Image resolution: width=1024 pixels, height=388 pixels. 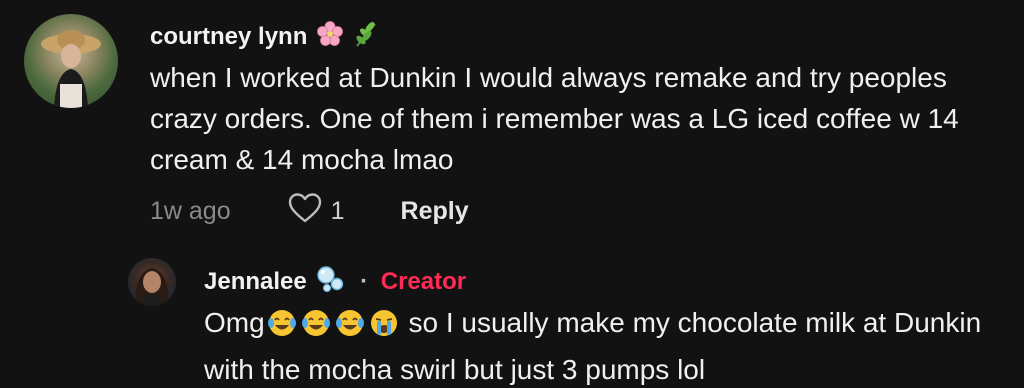 I want to click on reply-button: Reply, so click(x=435, y=211).